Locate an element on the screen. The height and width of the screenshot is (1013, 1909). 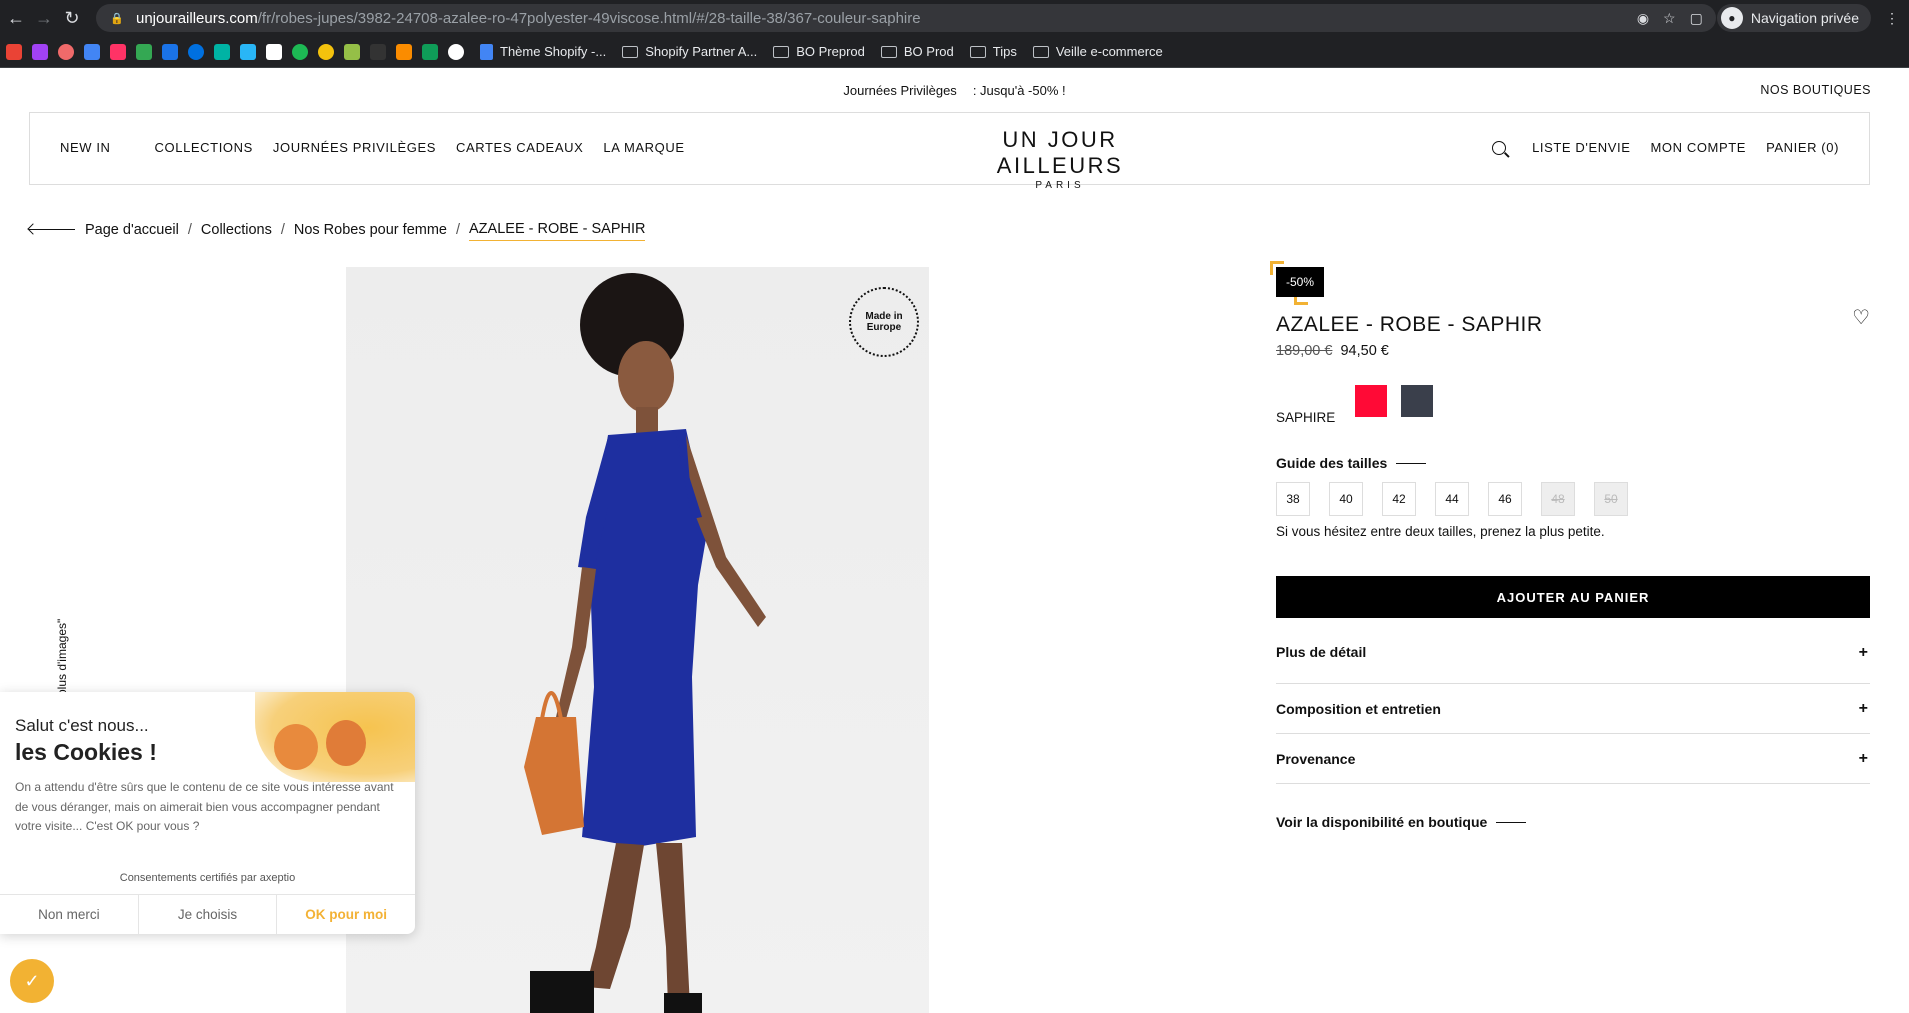
notion-icon is located at coordinates (274, 51).